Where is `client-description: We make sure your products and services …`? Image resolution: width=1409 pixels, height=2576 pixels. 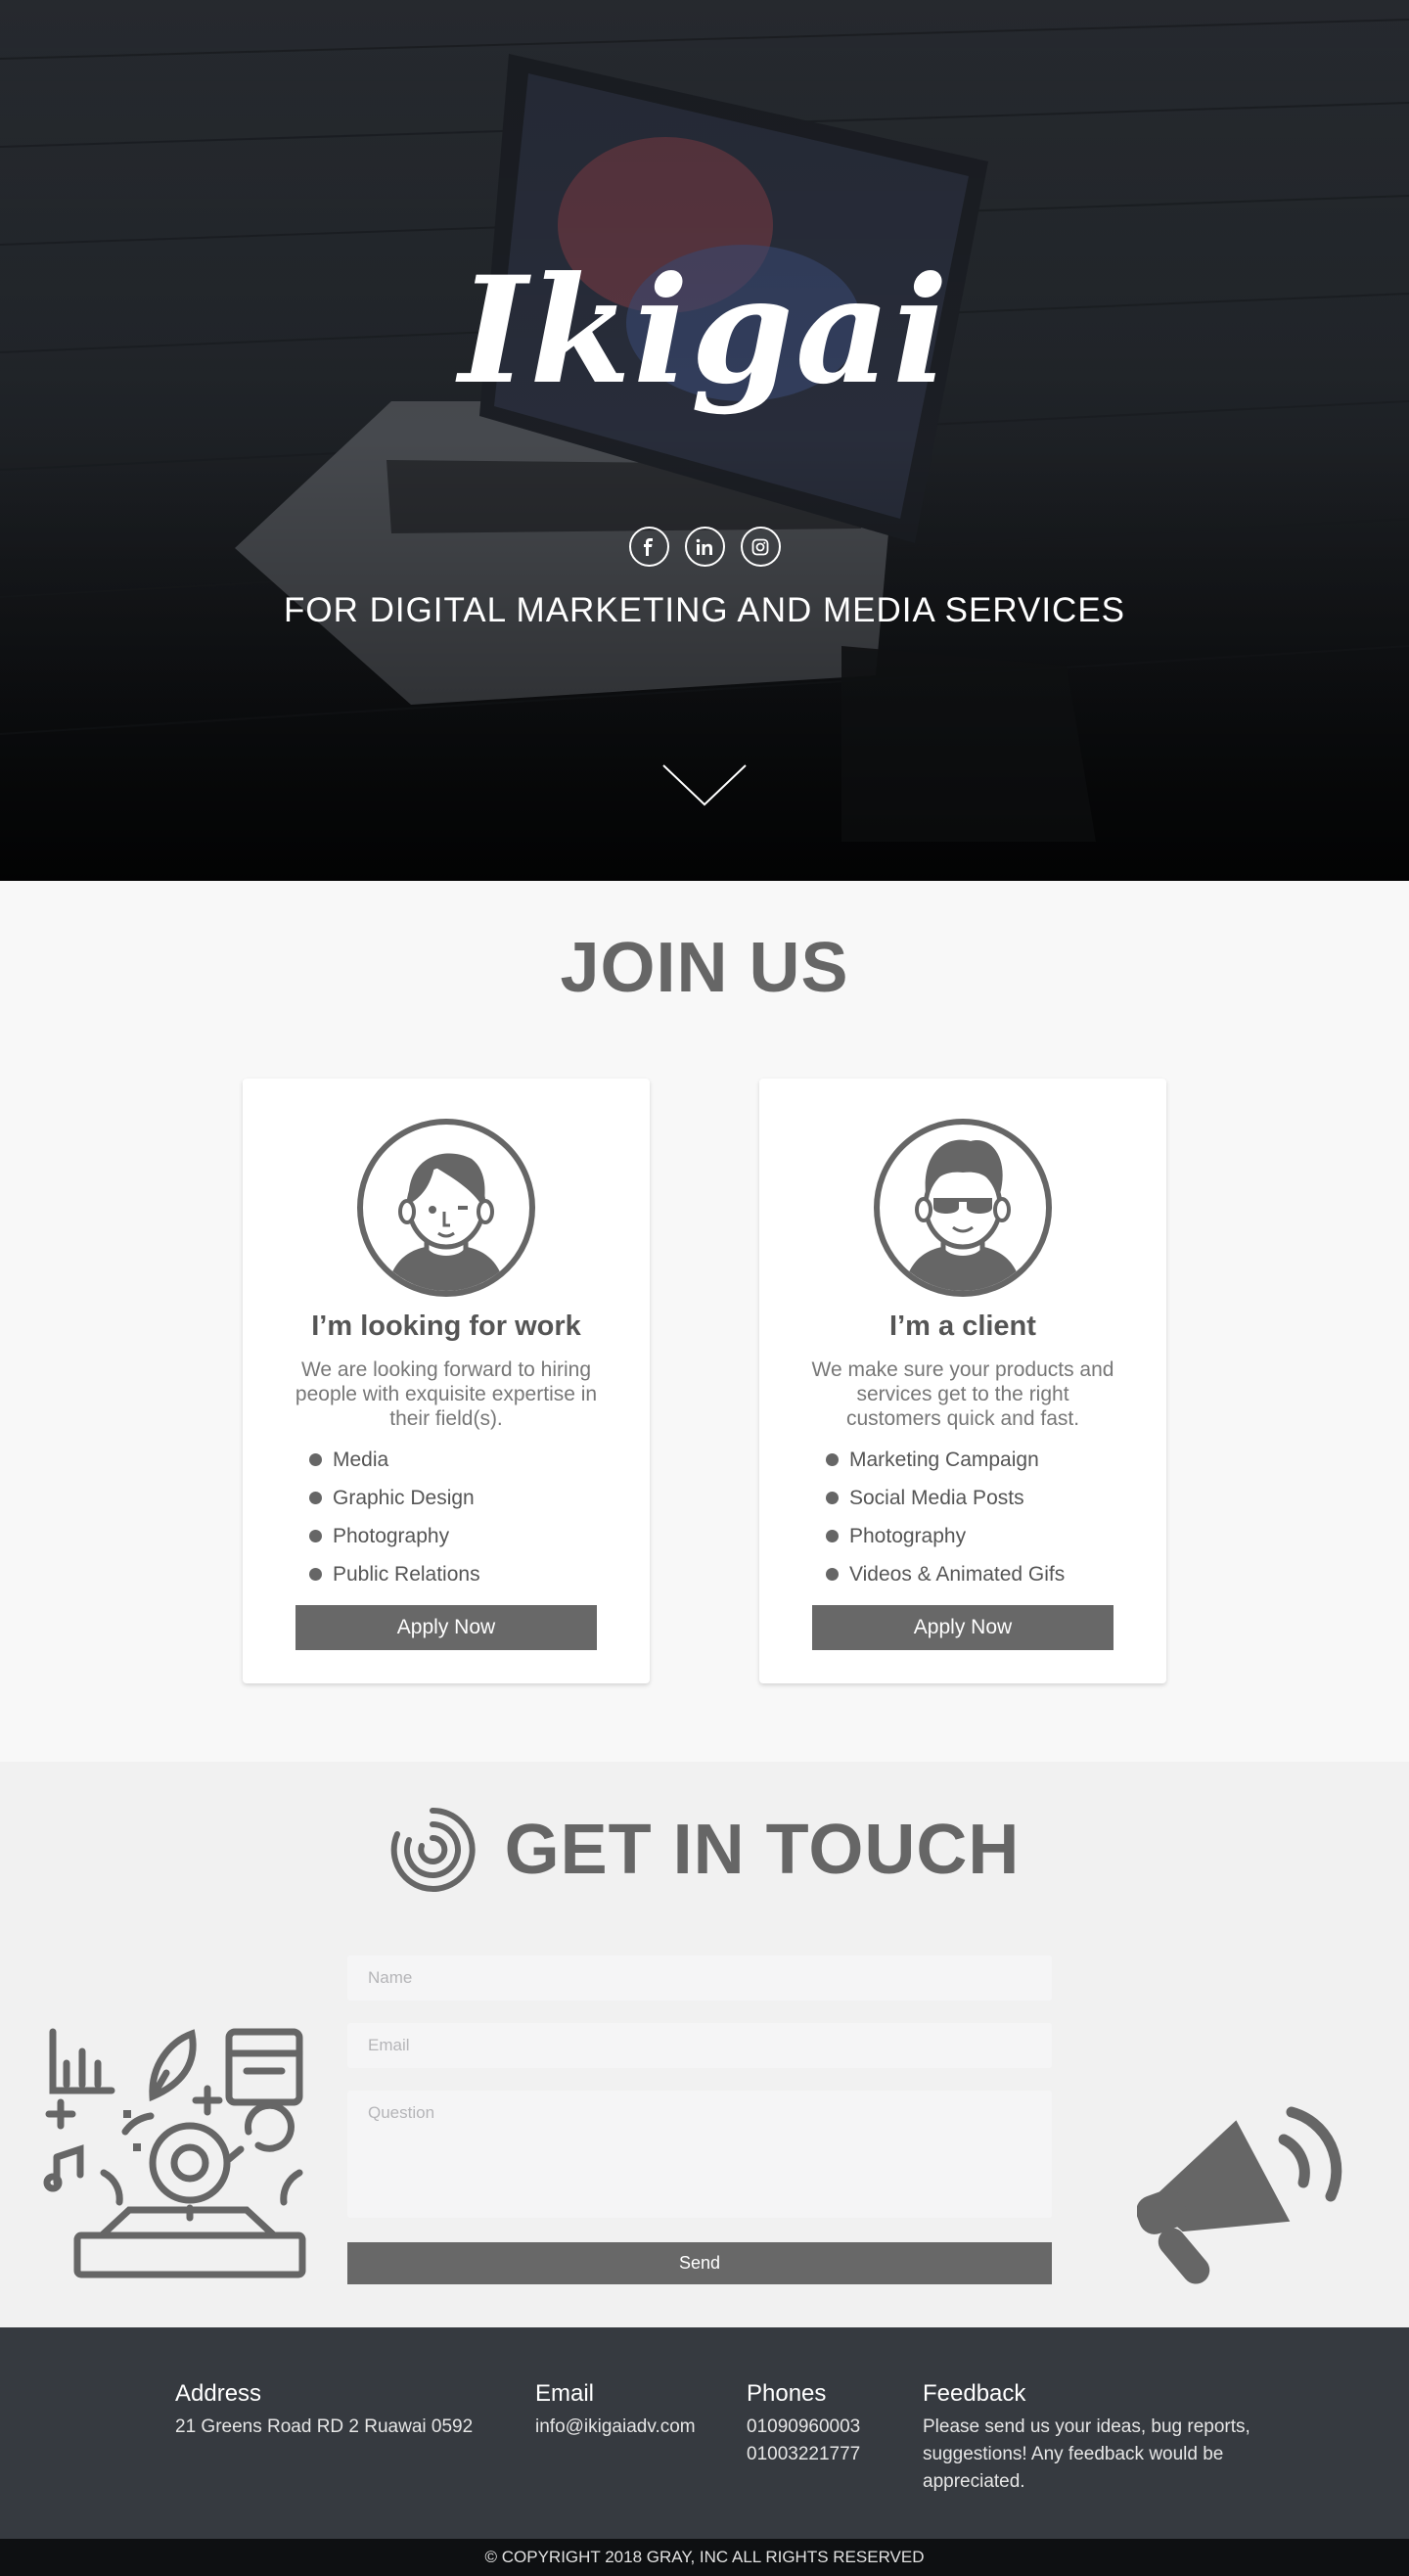 client-description: We make sure your products and services … is located at coordinates (963, 1394).